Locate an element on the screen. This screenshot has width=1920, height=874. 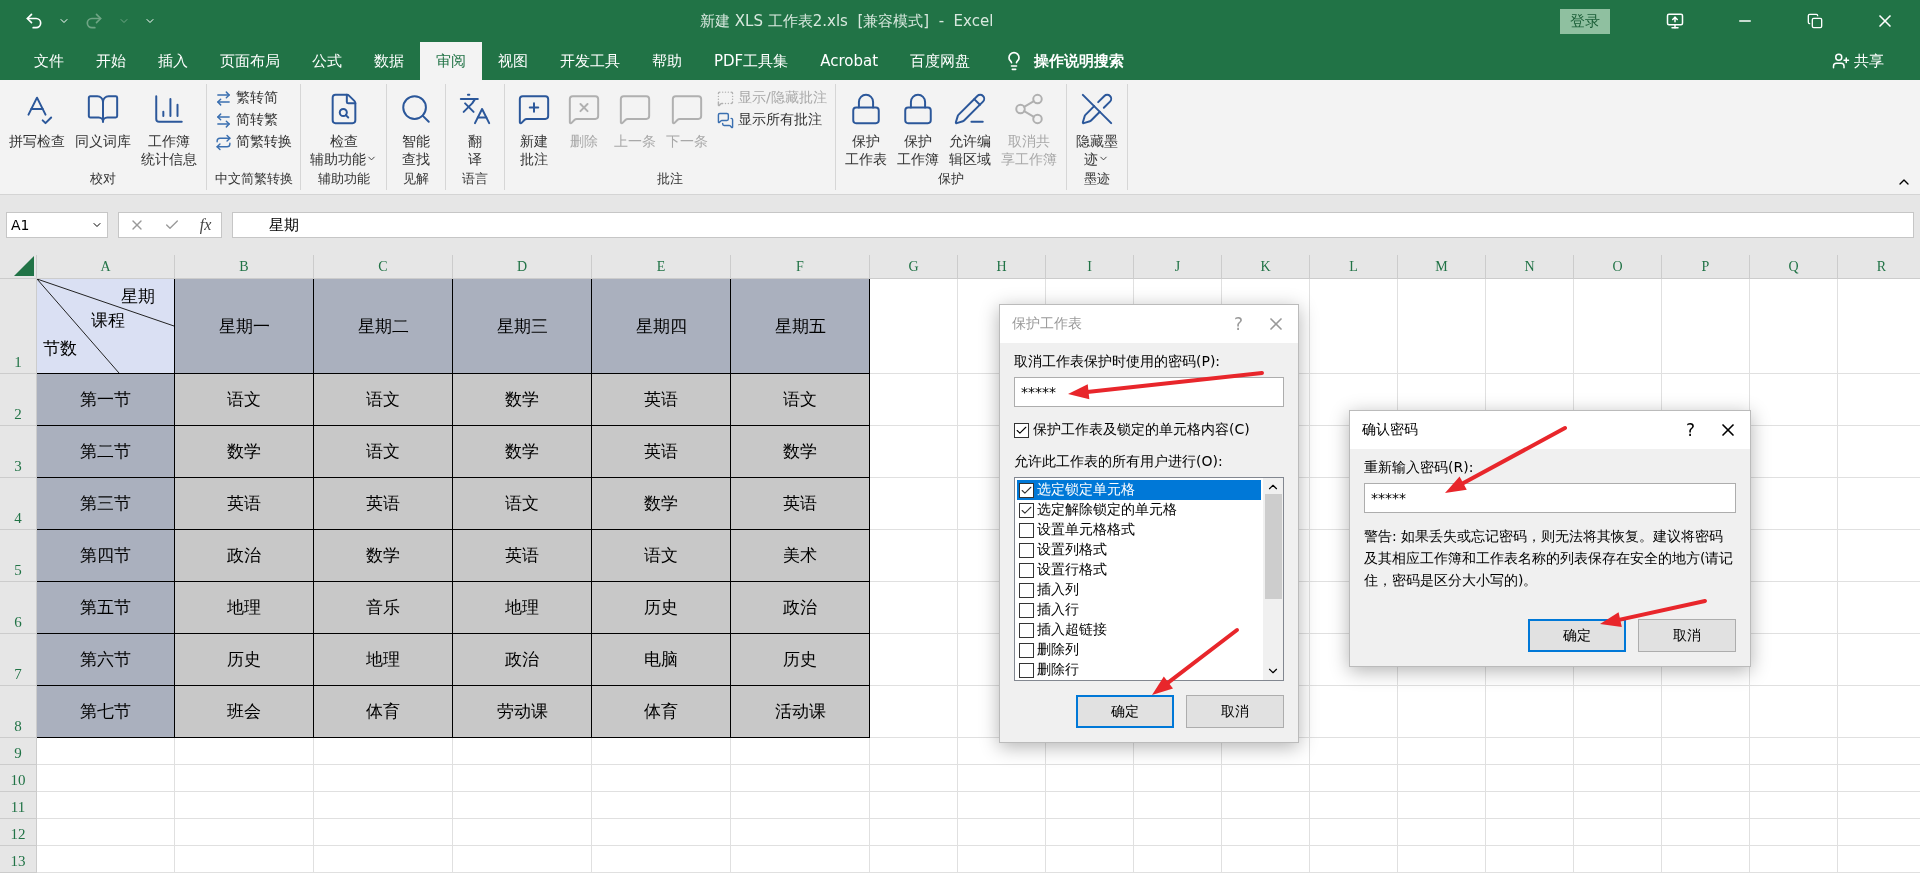
ribbon-button: 保护 工作表 is located at coordinates (865, 129).